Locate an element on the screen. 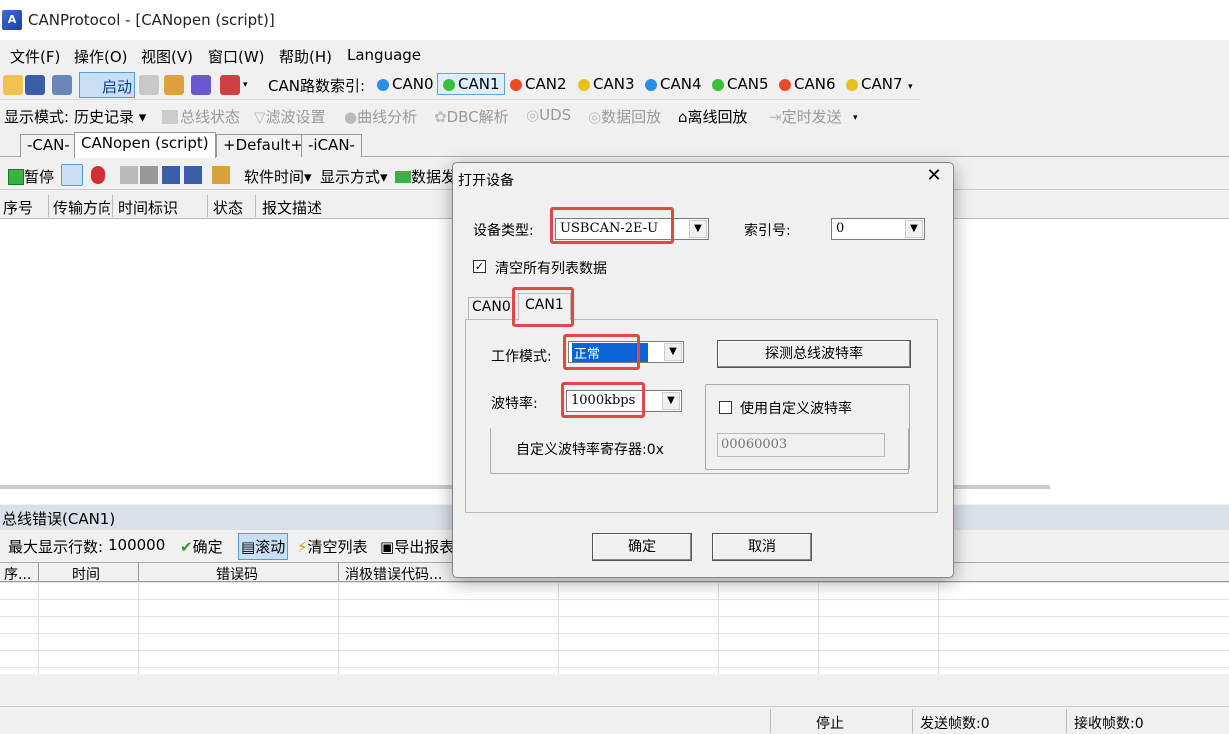 This screenshot has height=734, width=1229. dbc-parse-button: ✿DBC解析 is located at coordinates (471, 116).